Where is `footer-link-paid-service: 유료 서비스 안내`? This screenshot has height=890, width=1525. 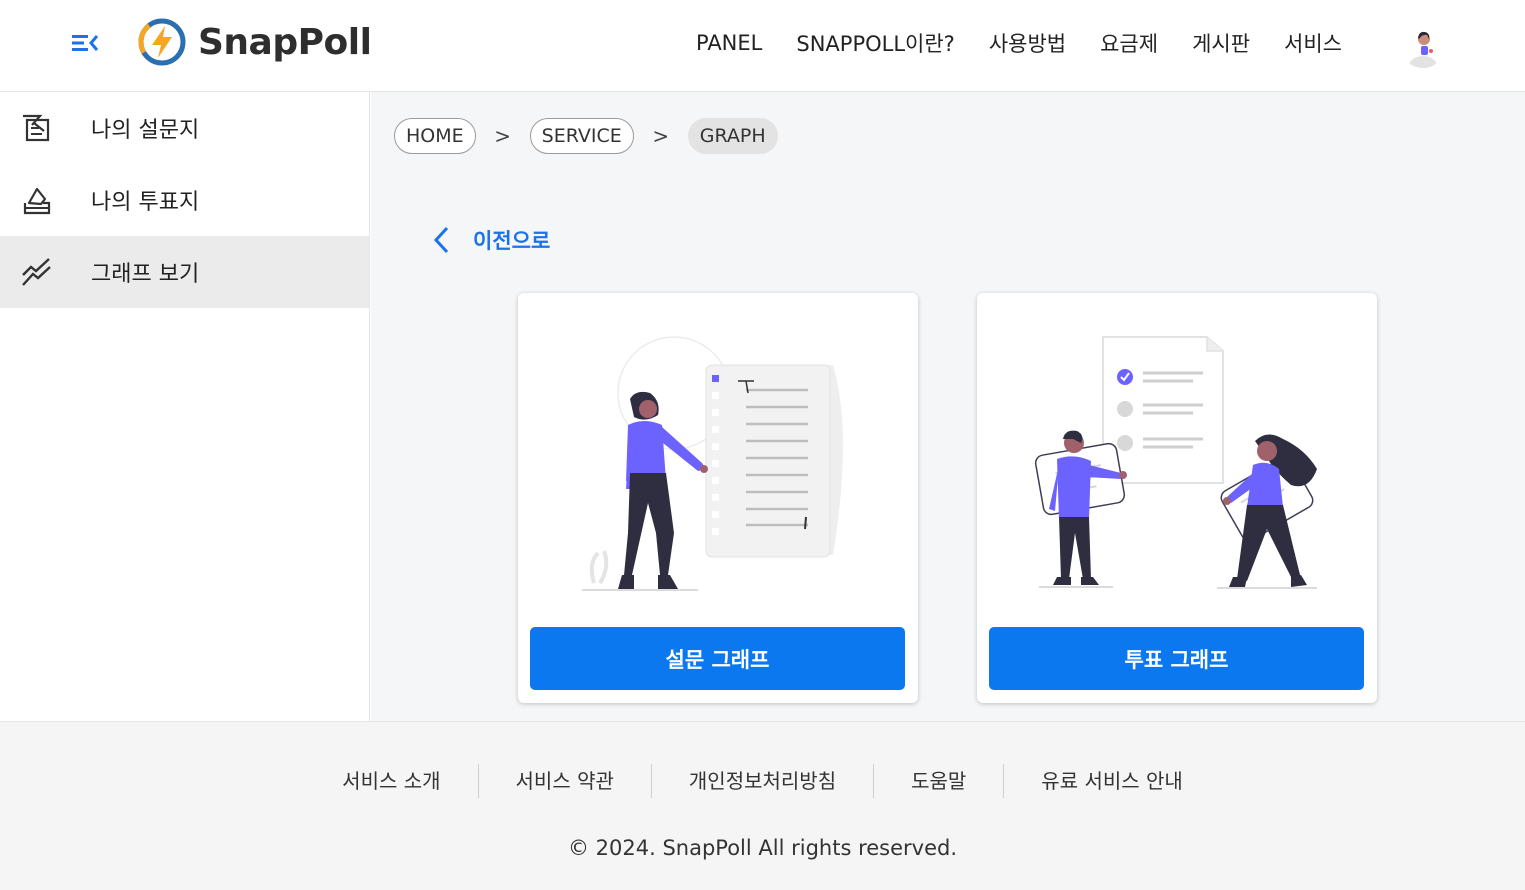
footer-link-paid-service: 유료 서비스 안내 is located at coordinates (1112, 781).